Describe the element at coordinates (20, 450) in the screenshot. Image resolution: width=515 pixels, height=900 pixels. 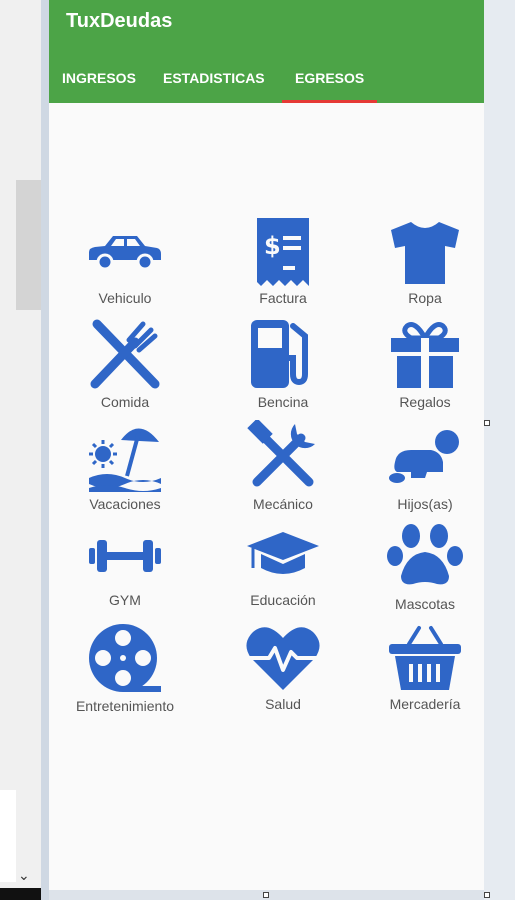
I see `left-side-panel: ⌄` at that location.